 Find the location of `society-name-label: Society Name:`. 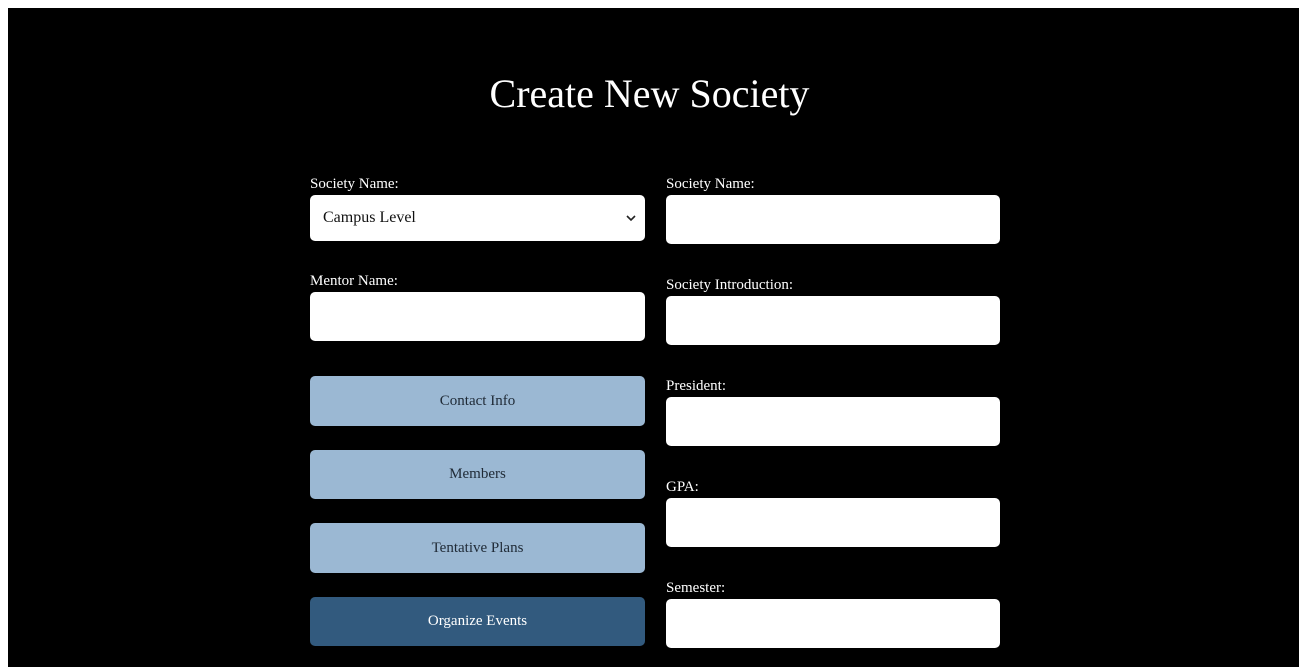

society-name-label: Society Name: is located at coordinates (710, 184).